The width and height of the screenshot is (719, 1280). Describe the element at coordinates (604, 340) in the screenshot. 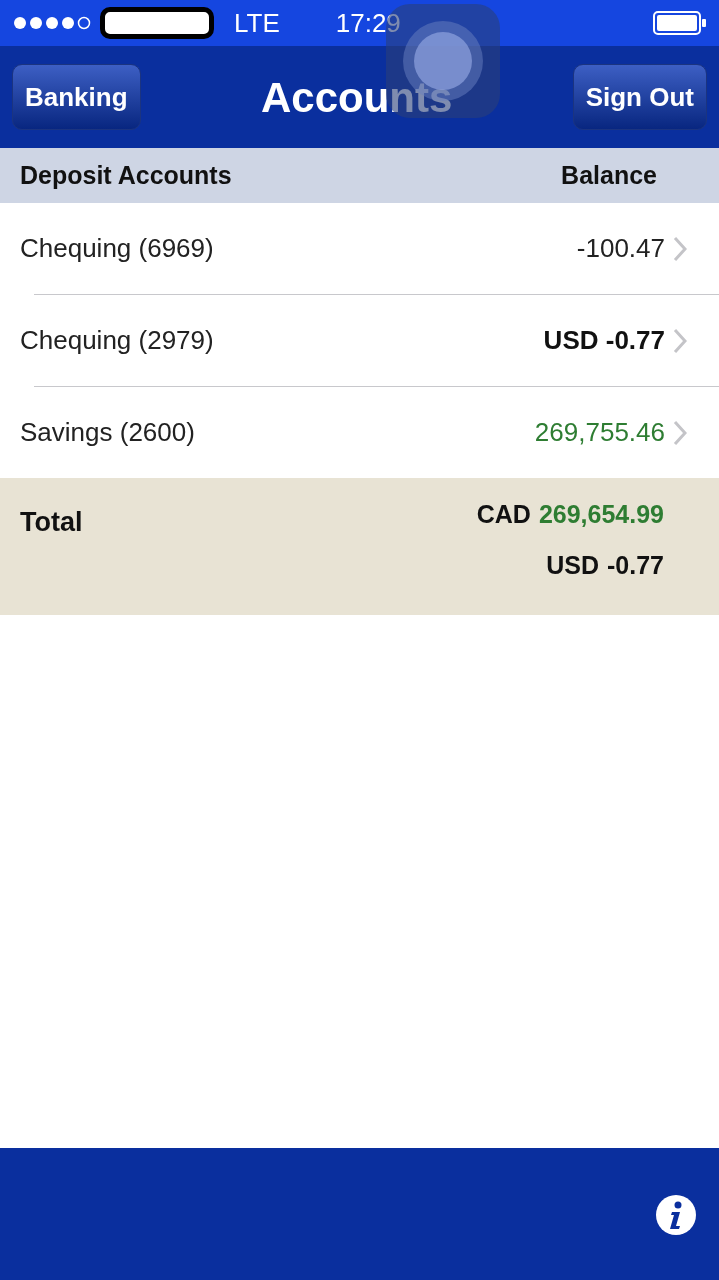

I see `account-balance: USD -0.77` at that location.